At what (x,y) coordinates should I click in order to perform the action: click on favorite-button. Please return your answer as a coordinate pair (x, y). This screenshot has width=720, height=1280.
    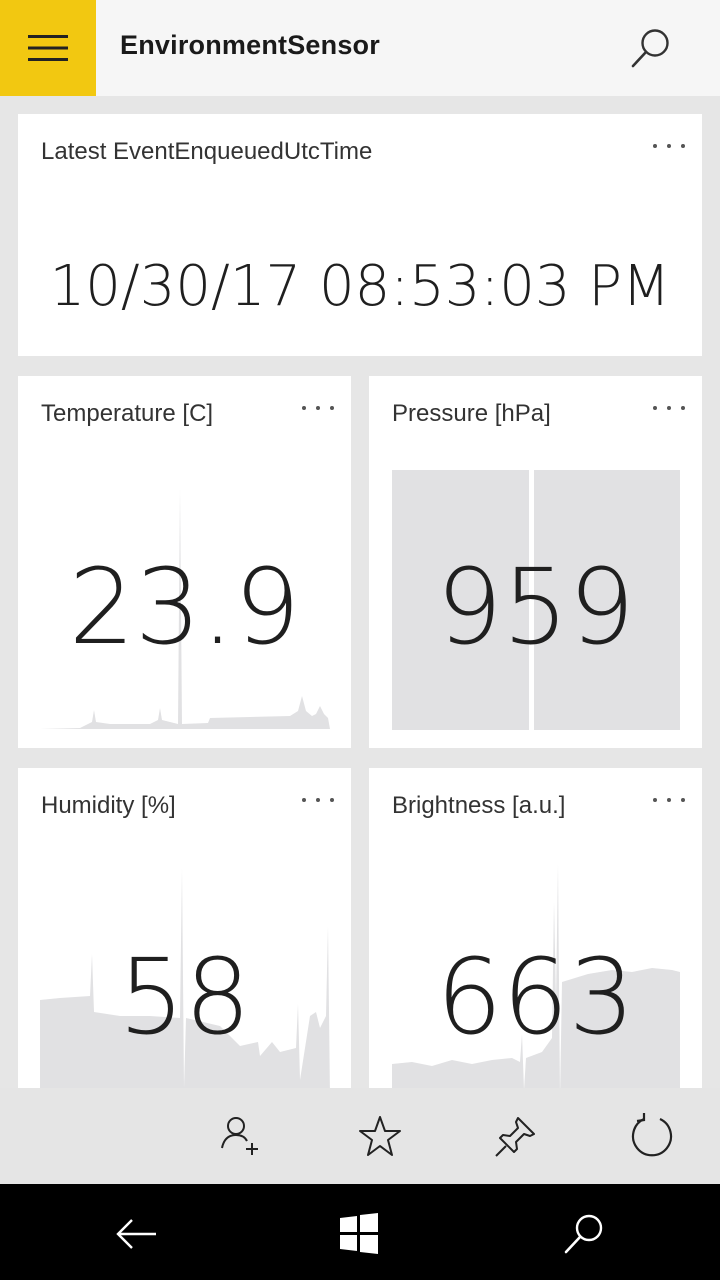
    Looking at the image, I should click on (380, 1136).